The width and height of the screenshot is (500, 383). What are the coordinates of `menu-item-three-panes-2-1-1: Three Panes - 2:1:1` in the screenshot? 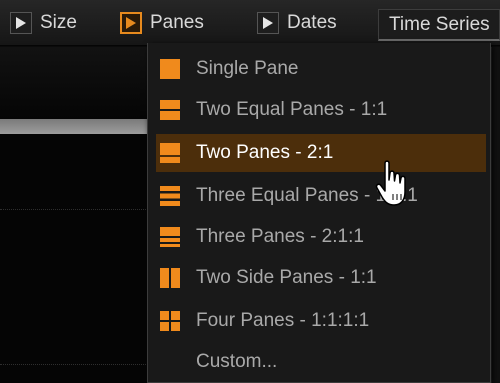 It's located at (321, 237).